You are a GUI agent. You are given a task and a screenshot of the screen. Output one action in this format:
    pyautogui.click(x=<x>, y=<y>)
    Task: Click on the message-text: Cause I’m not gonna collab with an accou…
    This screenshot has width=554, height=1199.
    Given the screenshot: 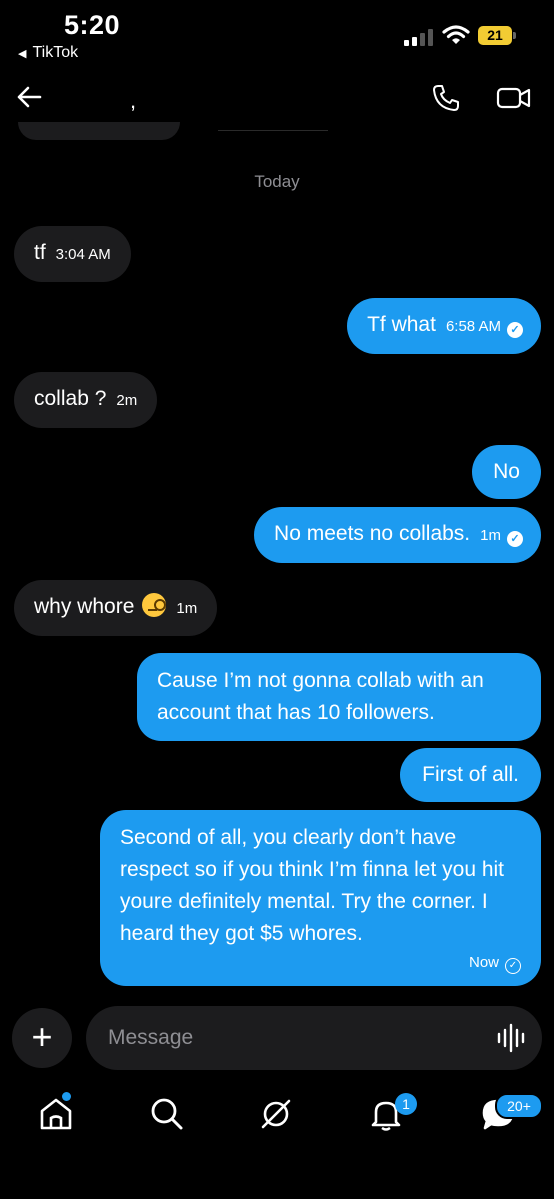 What is the action you would take?
    pyautogui.click(x=320, y=696)
    